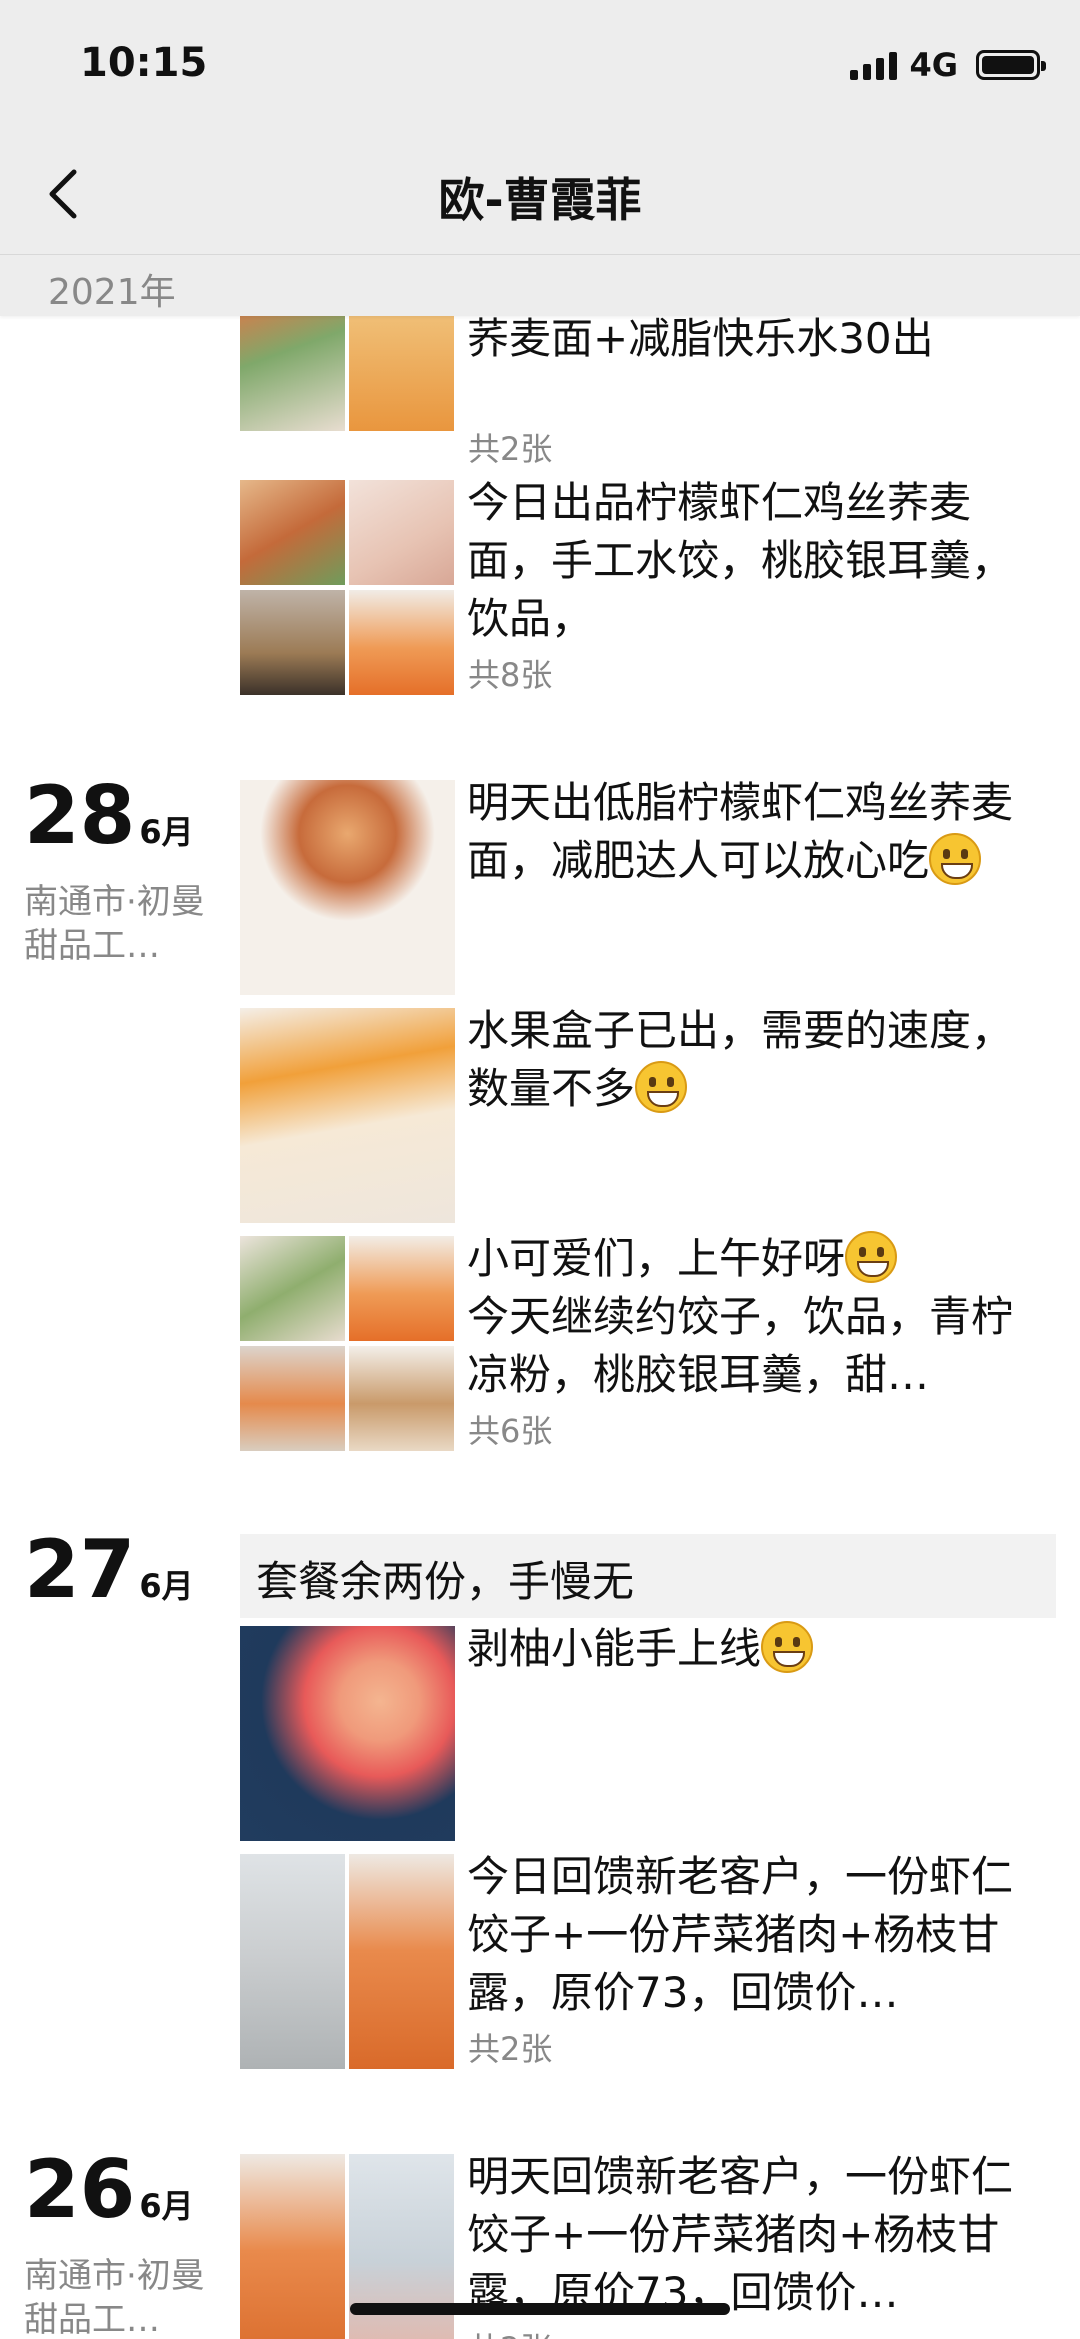 This screenshot has height=2339, width=1080. I want to click on moment-post: 小可爱们，上午好呀 今天继续约饺子，饮品，青柠凉粉，桃胶银耳羹，甜… 共6张, so click(648, 1341).